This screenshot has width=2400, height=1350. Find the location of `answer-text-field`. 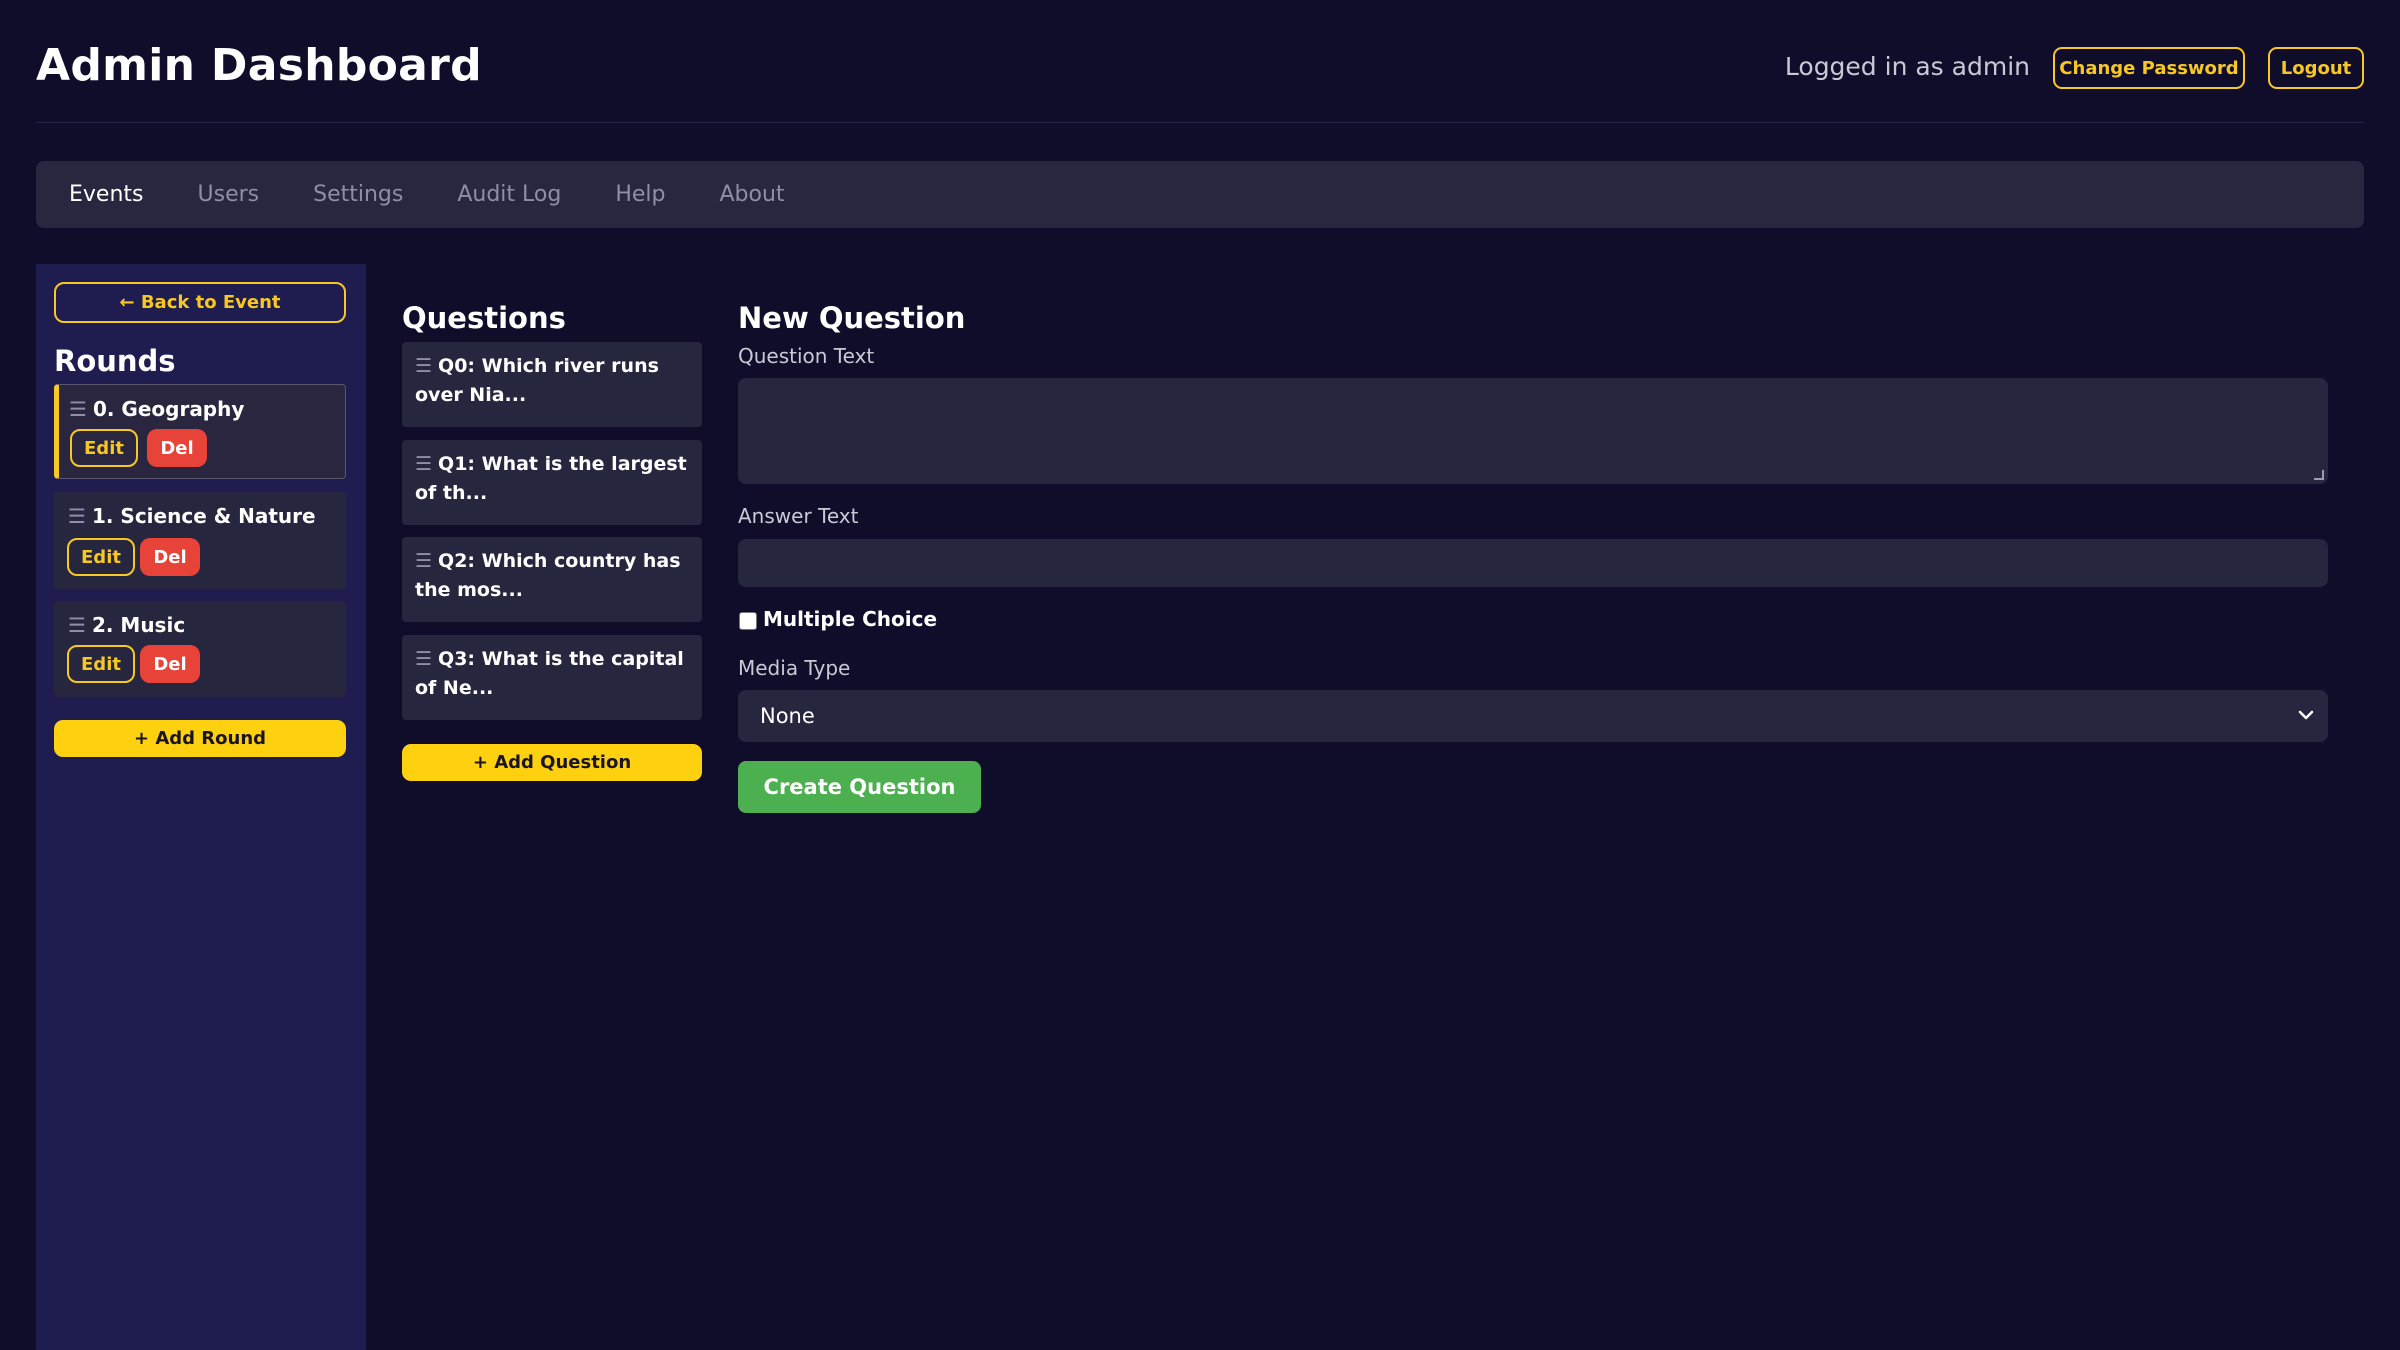

answer-text-field is located at coordinates (1533, 563).